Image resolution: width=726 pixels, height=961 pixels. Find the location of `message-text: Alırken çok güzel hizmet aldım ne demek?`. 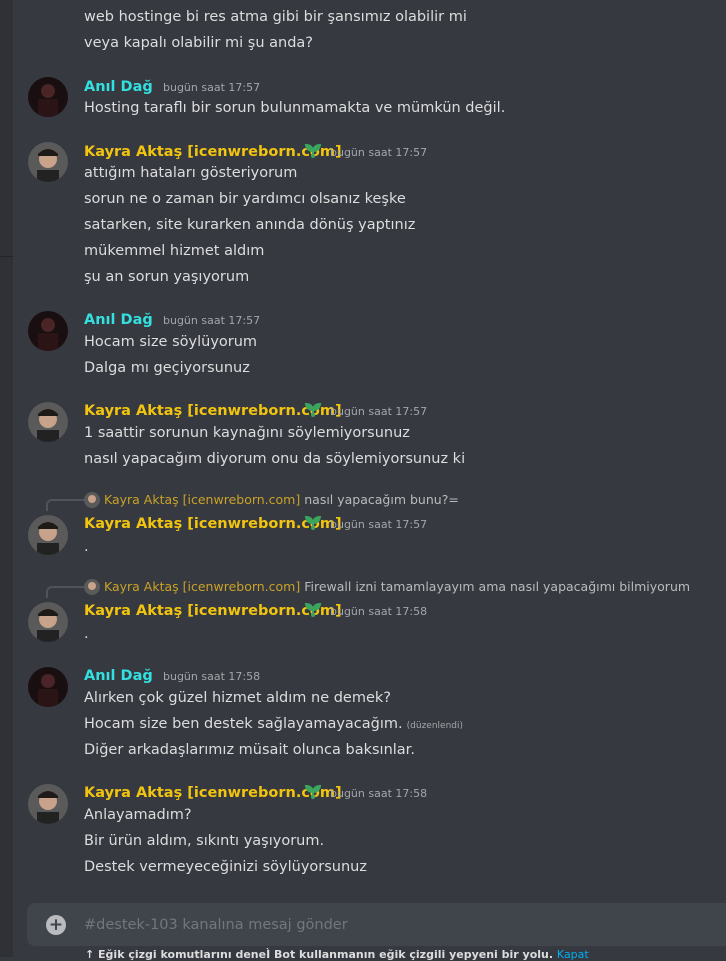

message-text: Alırken çok güzel hizmet aldım ne demek? is located at coordinates (237, 698).